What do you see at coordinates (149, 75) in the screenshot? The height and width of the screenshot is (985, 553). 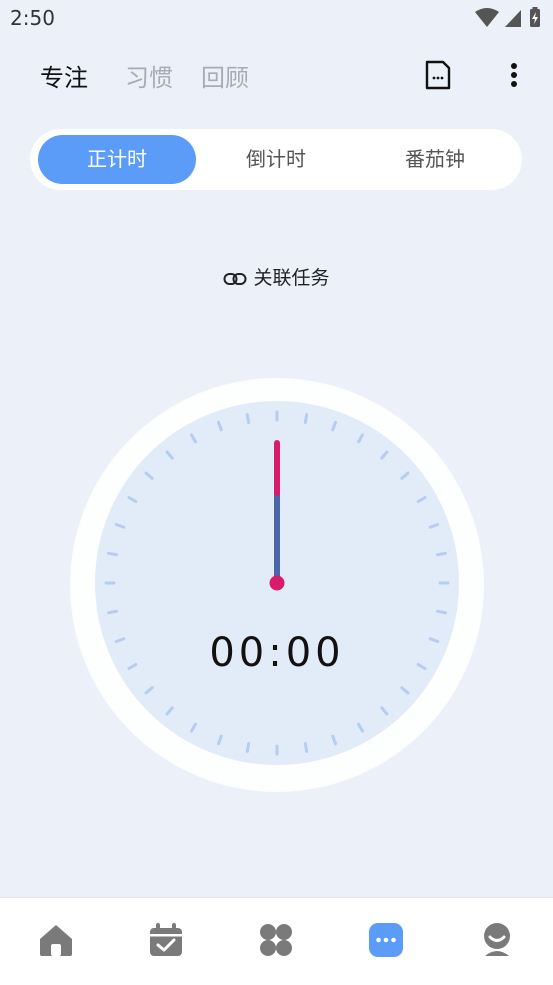 I see `tab-habits: 习惯` at bounding box center [149, 75].